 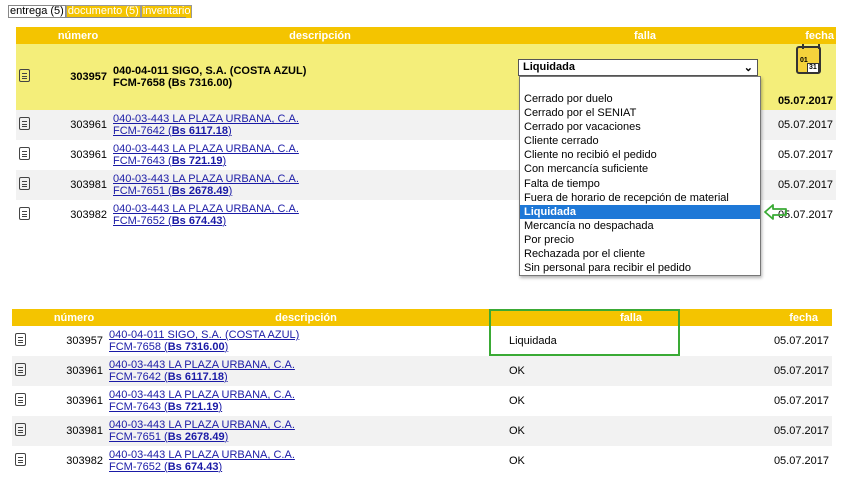 What do you see at coordinates (204, 335) in the screenshot?
I see `client-link: 040-04-011 SIGO, S.A. (COSTA AZUL)` at bounding box center [204, 335].